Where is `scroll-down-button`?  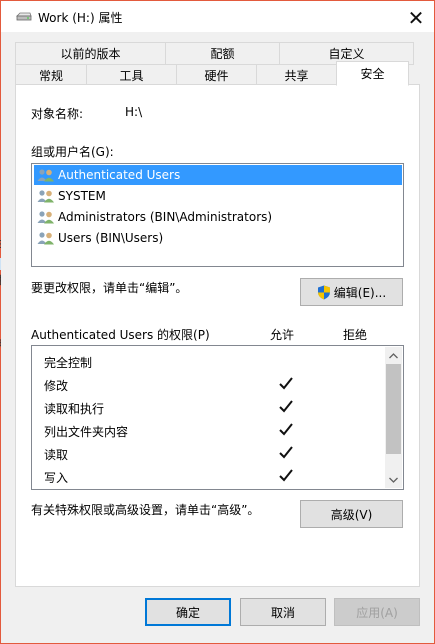
scroll-down-button is located at coordinates (393, 479).